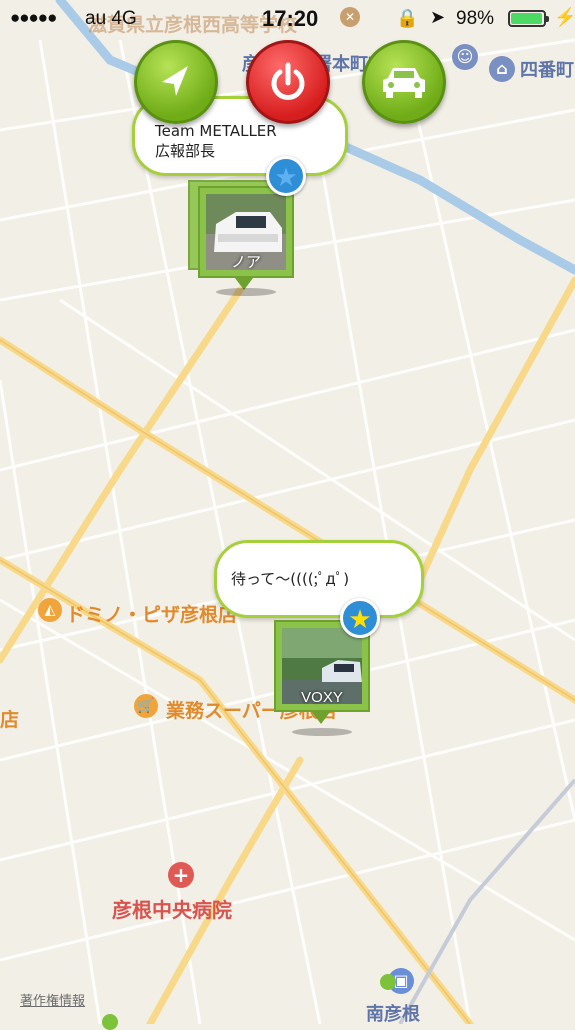 This screenshot has width=575, height=1030. I want to click on status-bar: ●●●●● au 4G 17:20 🔒 ➤ 98% ⚡, so click(287, 19).